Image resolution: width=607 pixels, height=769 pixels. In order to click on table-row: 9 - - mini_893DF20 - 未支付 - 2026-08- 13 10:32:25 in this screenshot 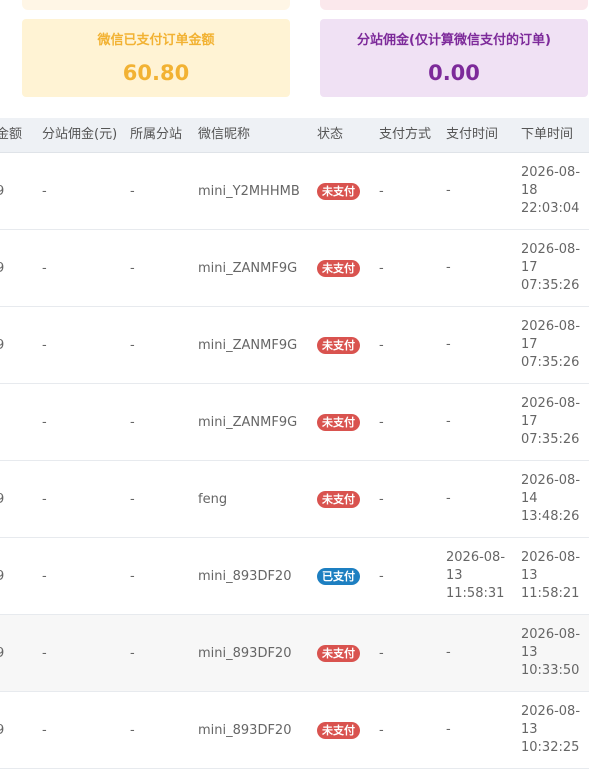, I will do `click(294, 730)`.